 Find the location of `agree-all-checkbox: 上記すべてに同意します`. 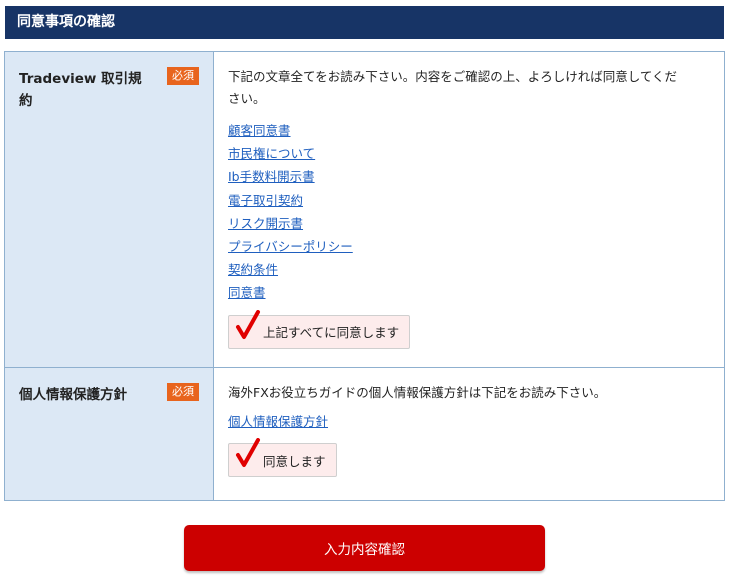

agree-all-checkbox: 上記すべてに同意します is located at coordinates (319, 329).